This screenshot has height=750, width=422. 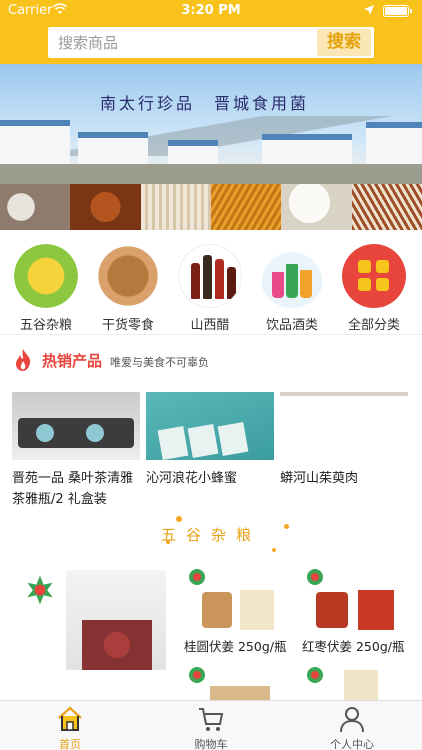 I want to click on category-dried-snacks: 干货零食, so click(x=128, y=288).